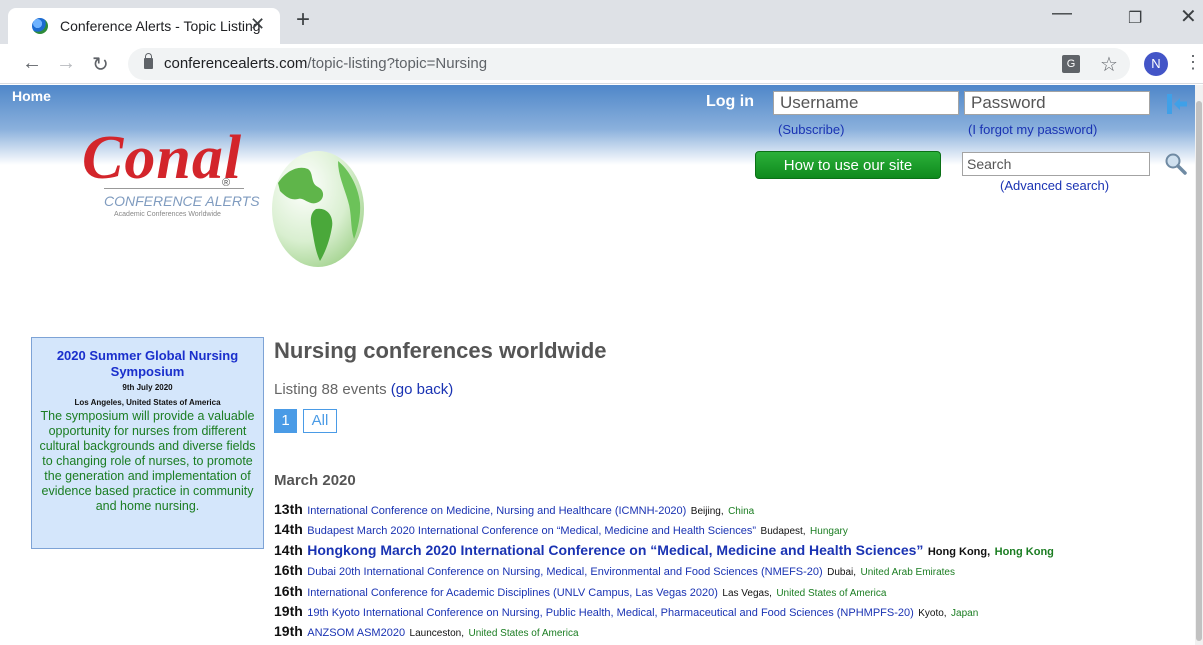 The width and height of the screenshot is (1203, 645). I want to click on event-country-link: United Arab Emirates, so click(908, 572).